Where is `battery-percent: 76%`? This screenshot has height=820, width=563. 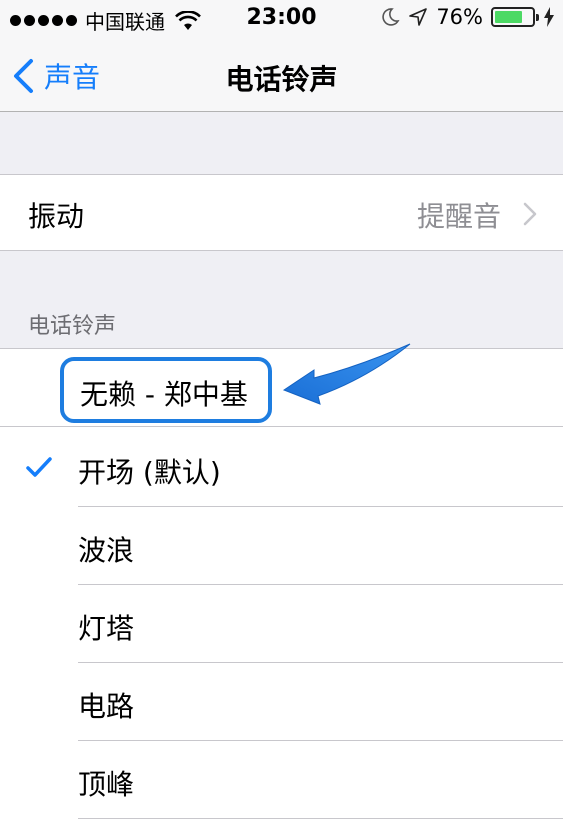 battery-percent: 76% is located at coordinates (459, 17).